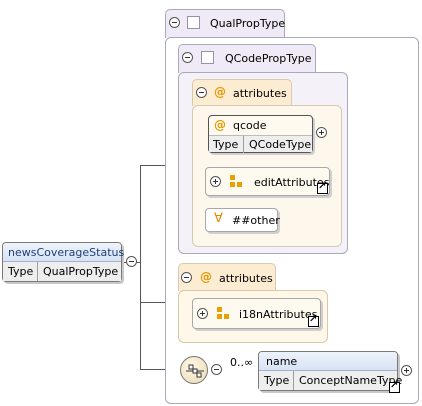  What do you see at coordinates (260, 134) in the screenshot?
I see `qcode-attribute-box: @ qcode Type QCodeType` at bounding box center [260, 134].